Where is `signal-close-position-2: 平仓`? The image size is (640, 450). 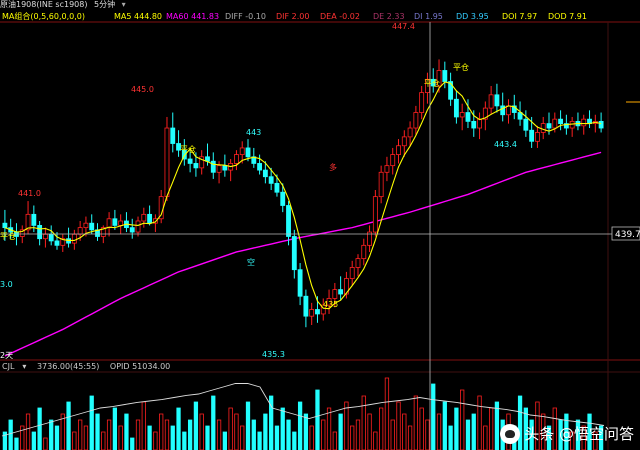
signal-close-position-2: 平仓 is located at coordinates (188, 149).